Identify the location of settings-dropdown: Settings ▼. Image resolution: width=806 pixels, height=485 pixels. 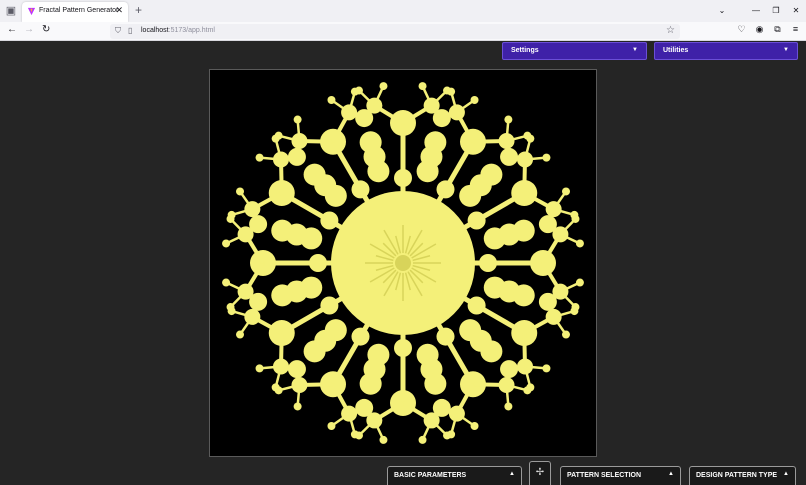
(574, 51).